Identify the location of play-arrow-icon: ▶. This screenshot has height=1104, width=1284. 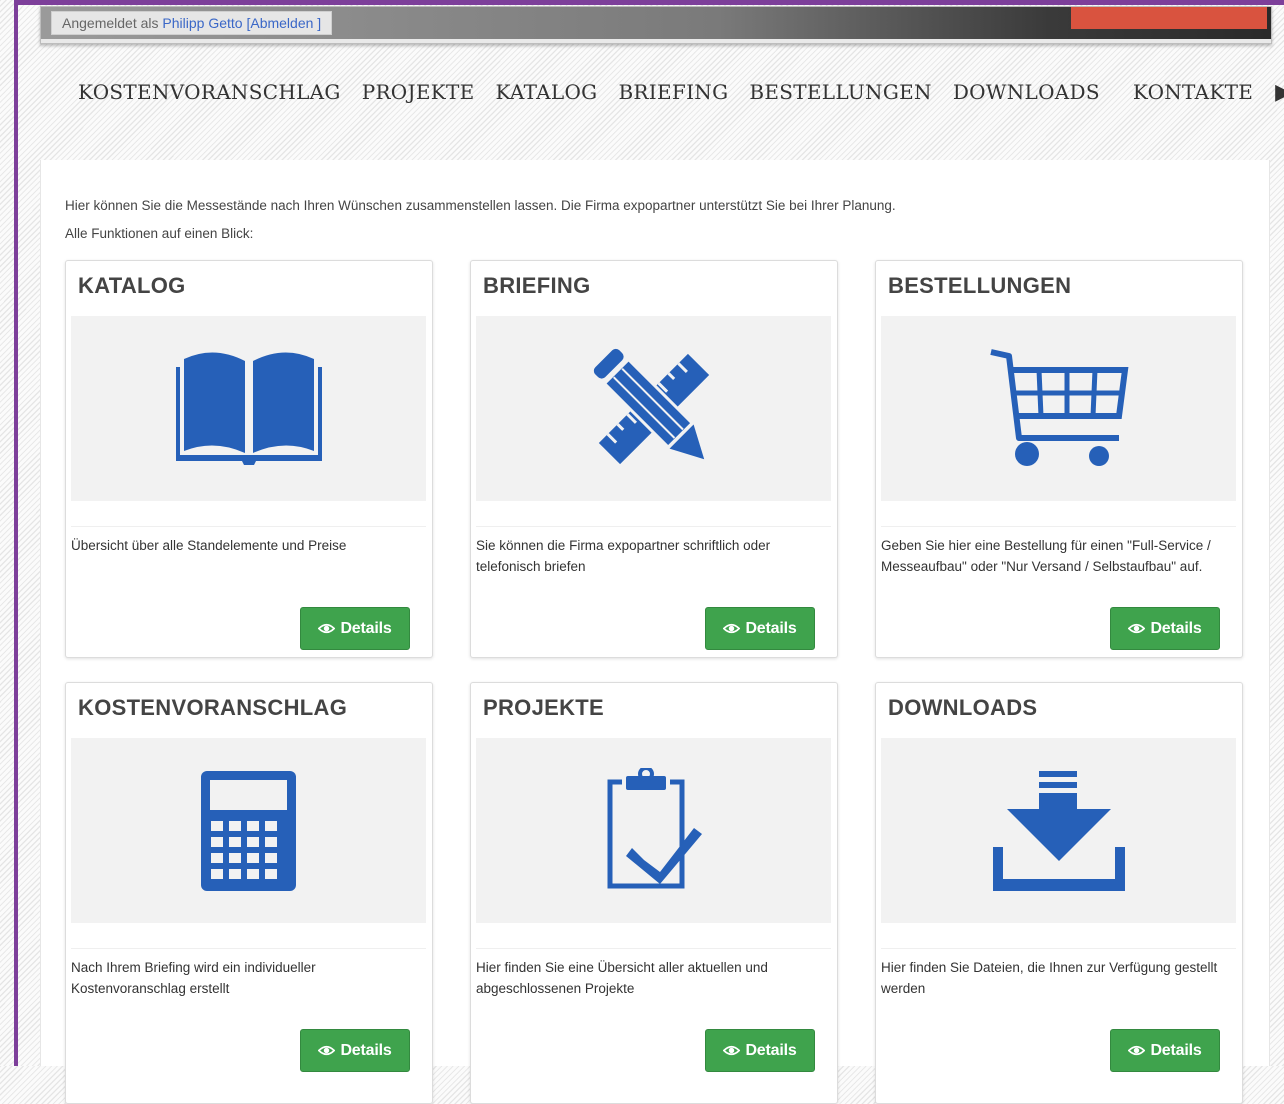
(1279, 92).